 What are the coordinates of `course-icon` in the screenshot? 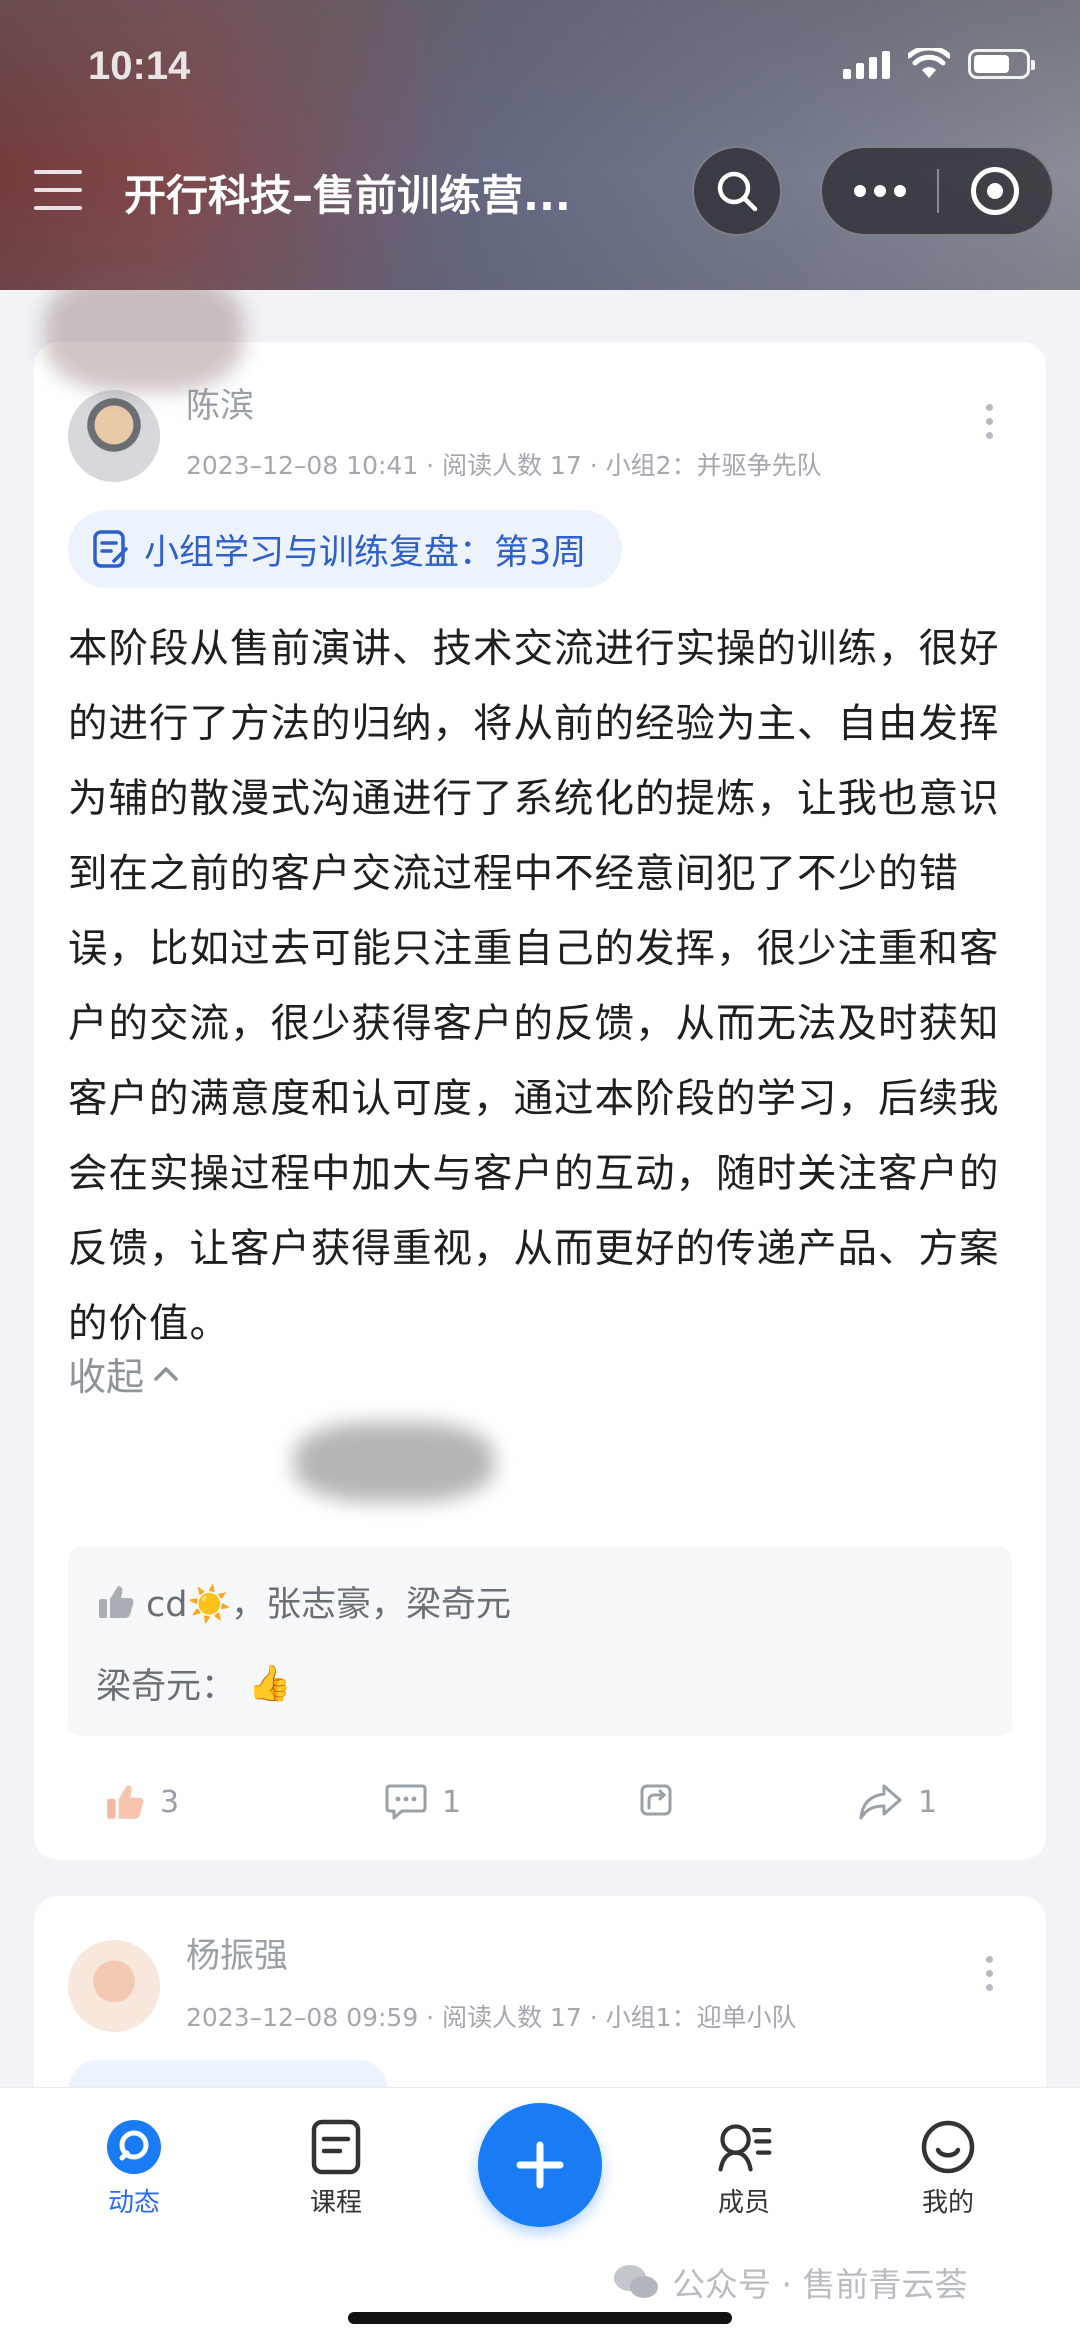 It's located at (336, 2147).